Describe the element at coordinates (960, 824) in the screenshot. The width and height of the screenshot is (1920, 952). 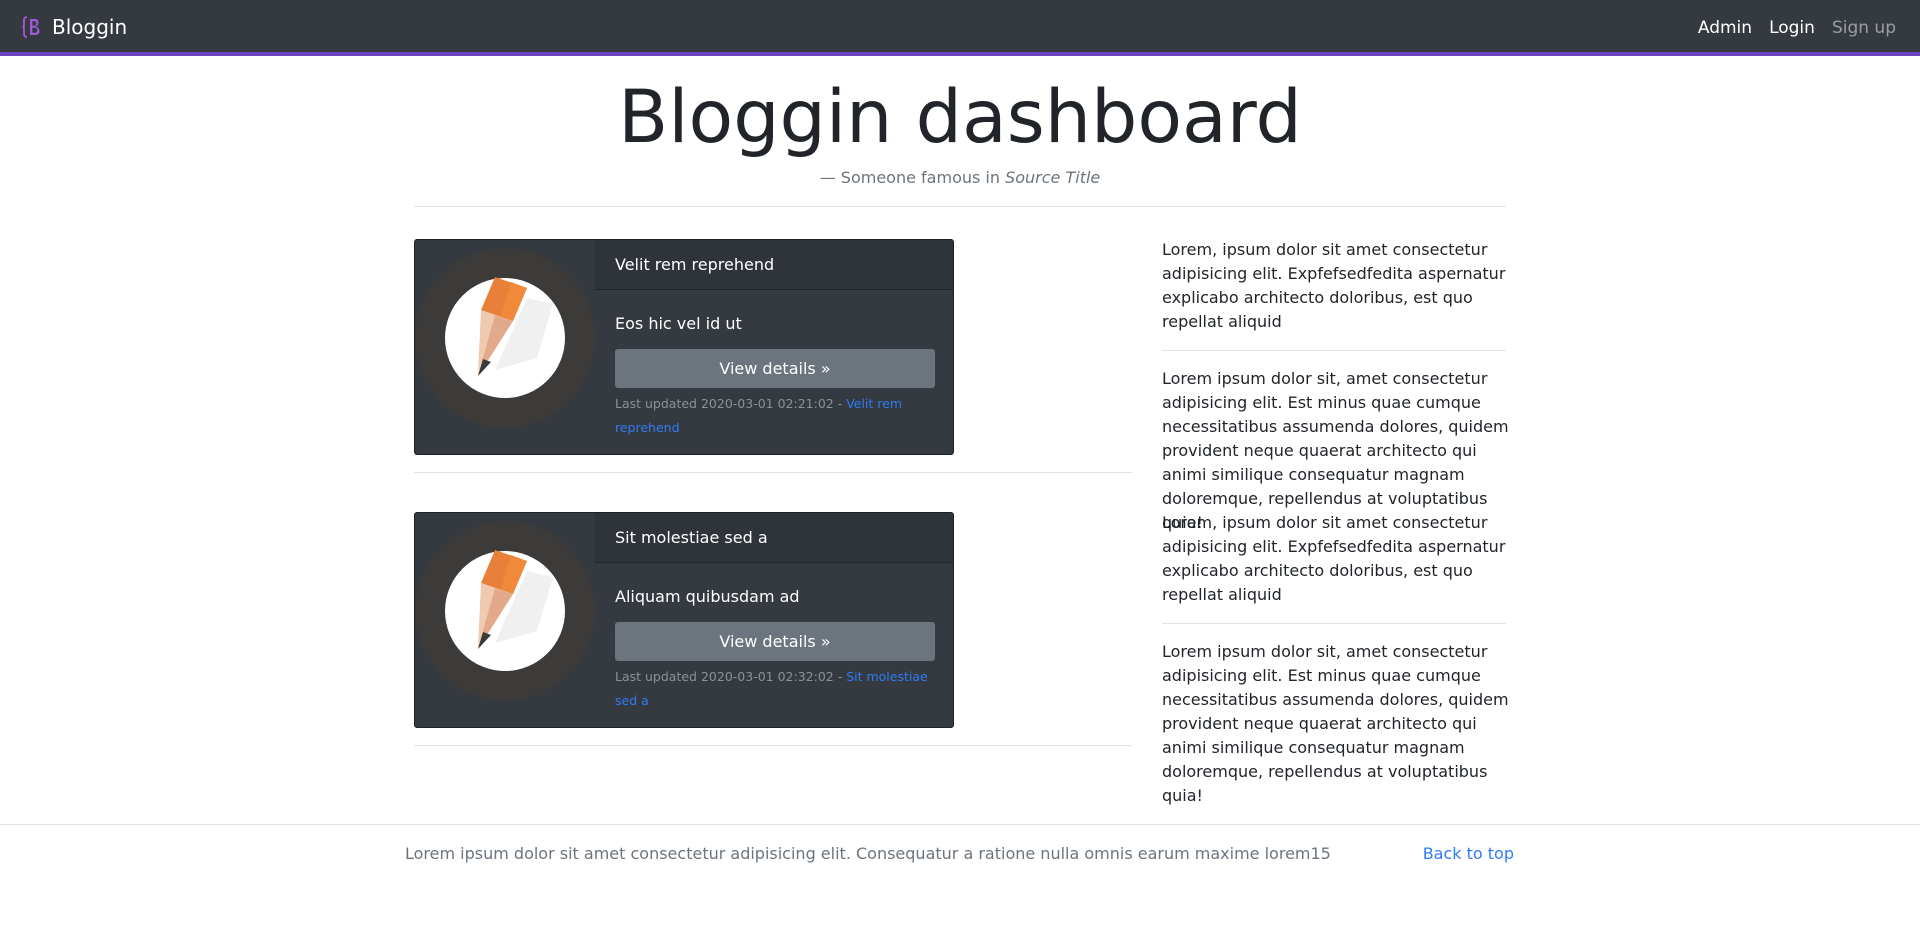
I see `footer-divider` at that location.